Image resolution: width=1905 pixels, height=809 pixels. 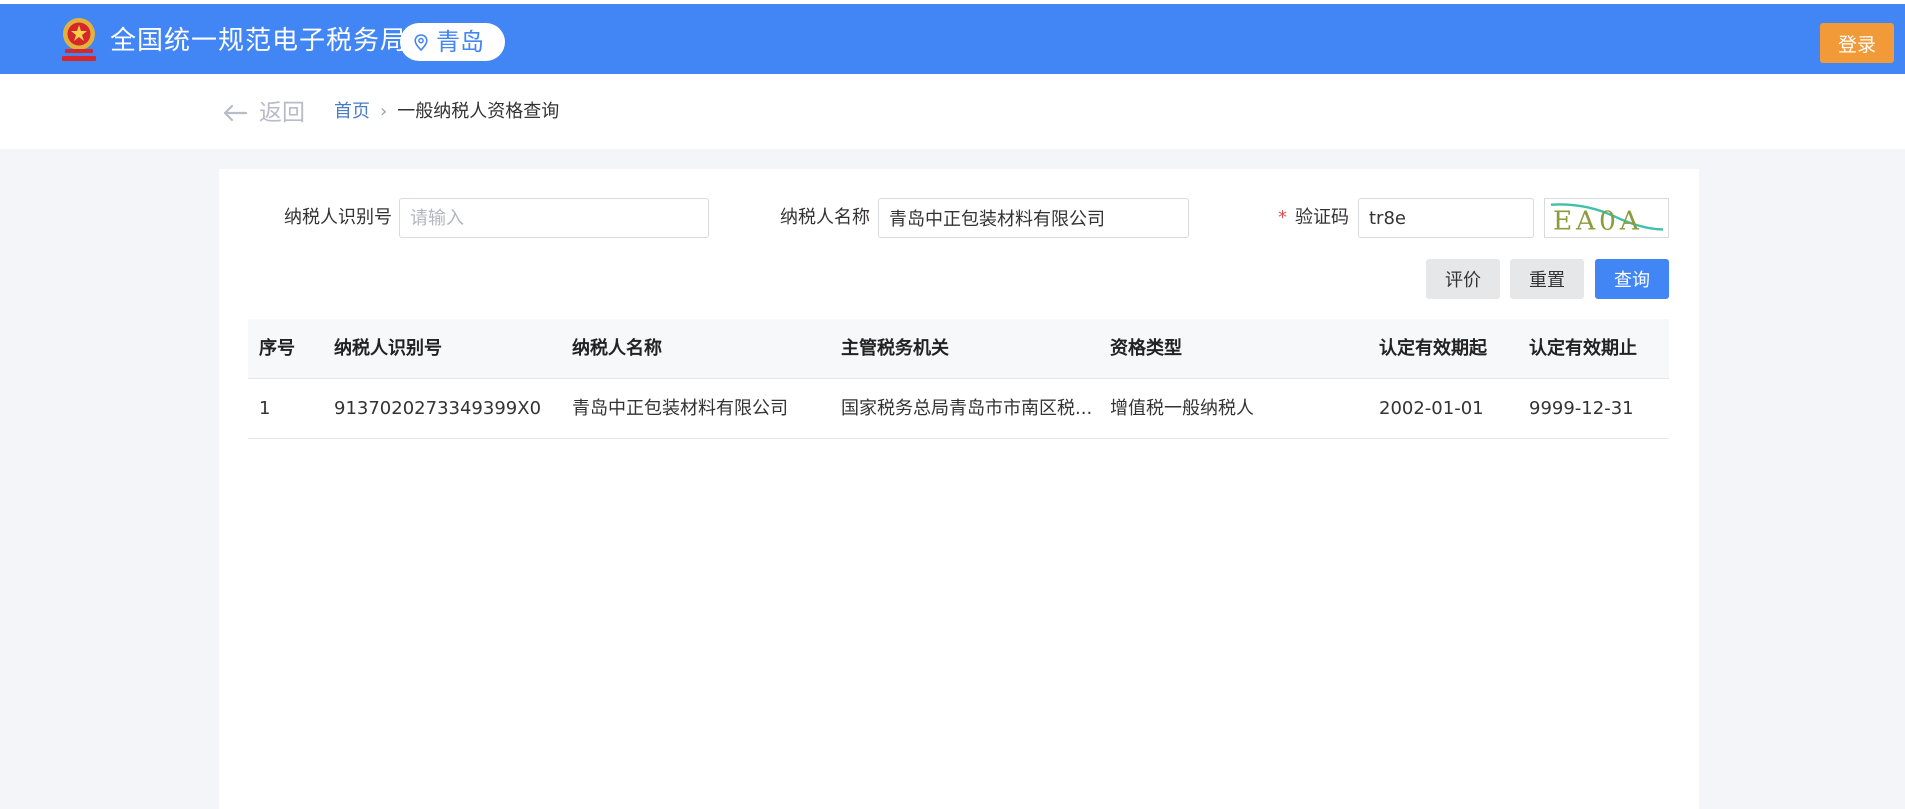 I want to click on captcha-image: EA0A, so click(x=1606, y=218).